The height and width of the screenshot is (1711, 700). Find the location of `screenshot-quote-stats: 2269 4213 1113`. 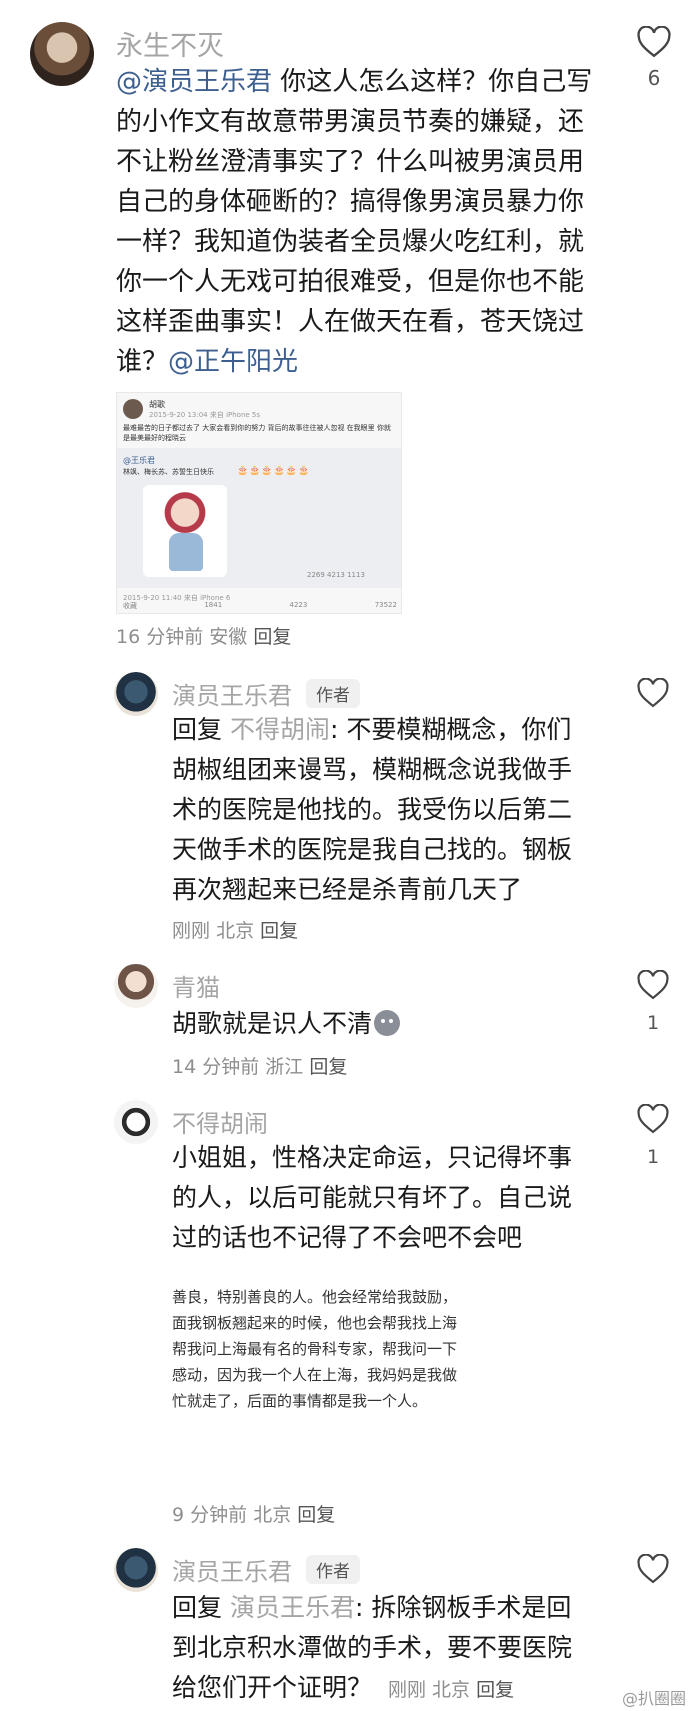

screenshot-quote-stats: 2269 4213 1113 is located at coordinates (336, 575).